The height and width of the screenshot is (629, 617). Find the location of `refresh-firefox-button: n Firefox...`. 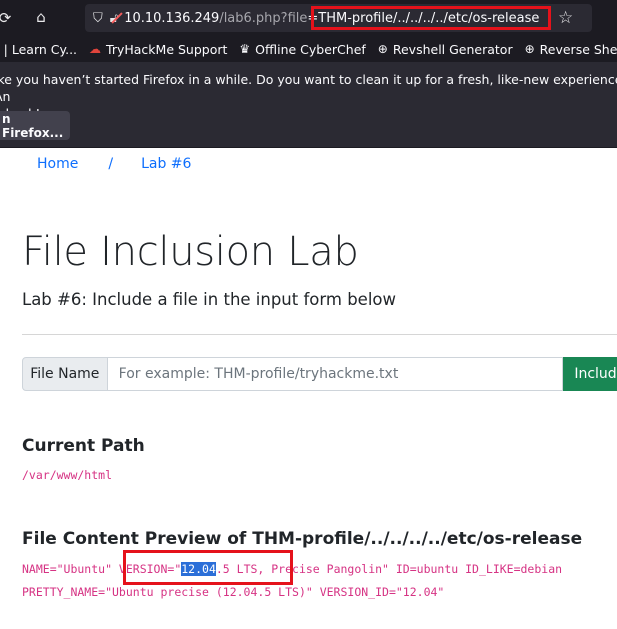

refresh-firefox-button: n Firefox... is located at coordinates (35, 125).